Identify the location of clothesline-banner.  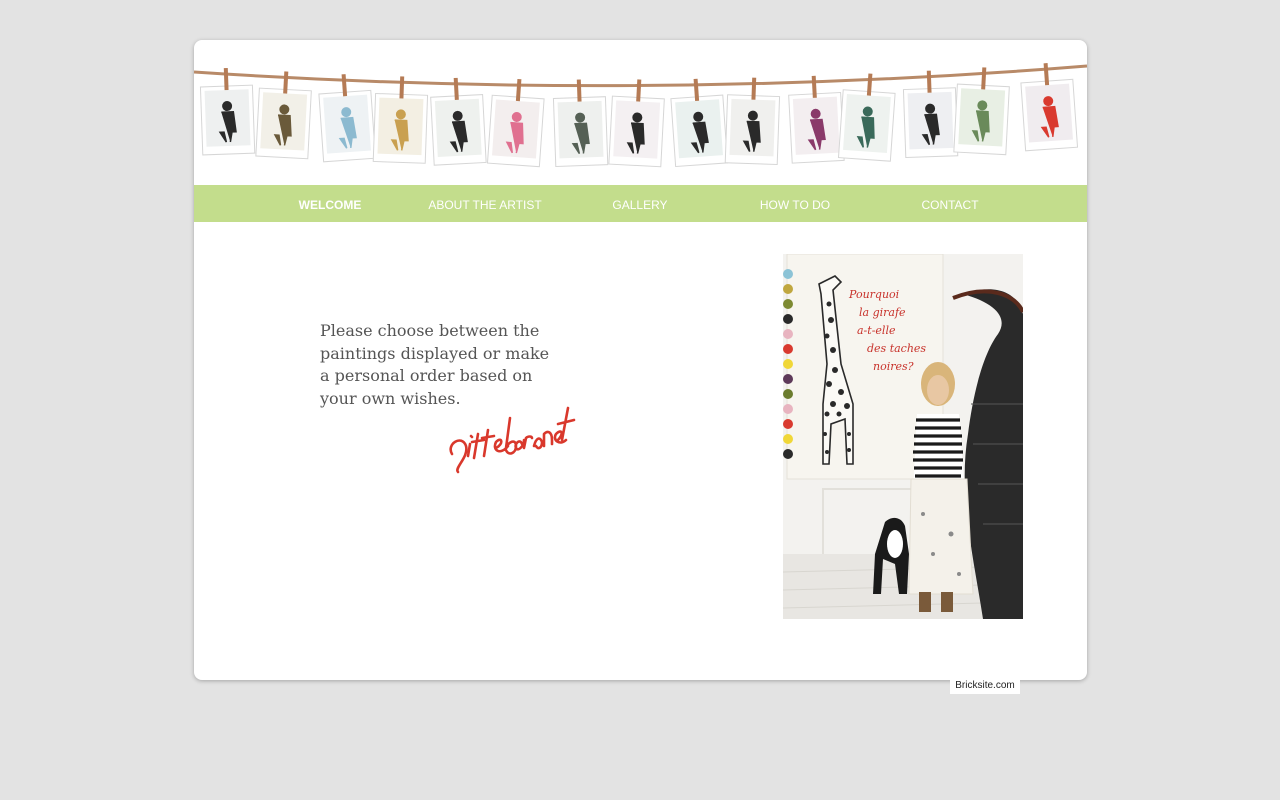
(640, 115).